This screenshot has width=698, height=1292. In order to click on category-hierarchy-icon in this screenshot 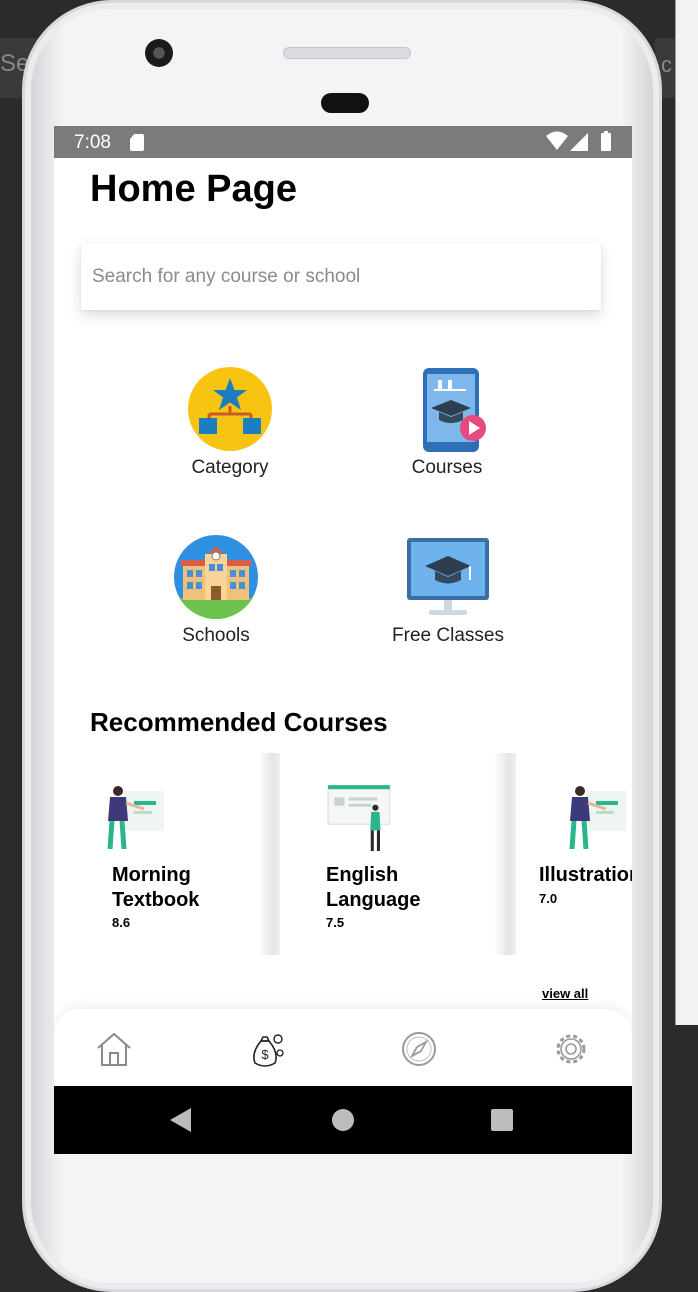, I will do `click(230, 409)`.